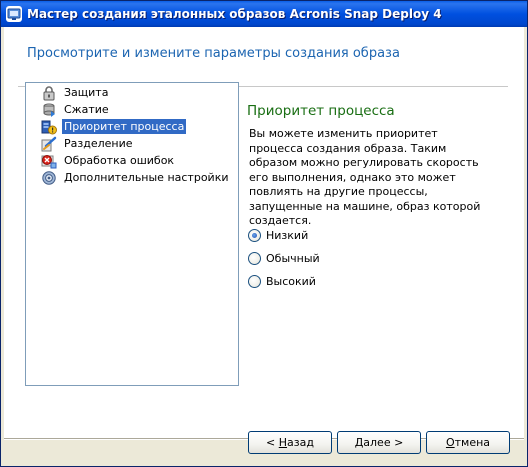  I want to click on next-button-accel: Д, so click(359, 442).